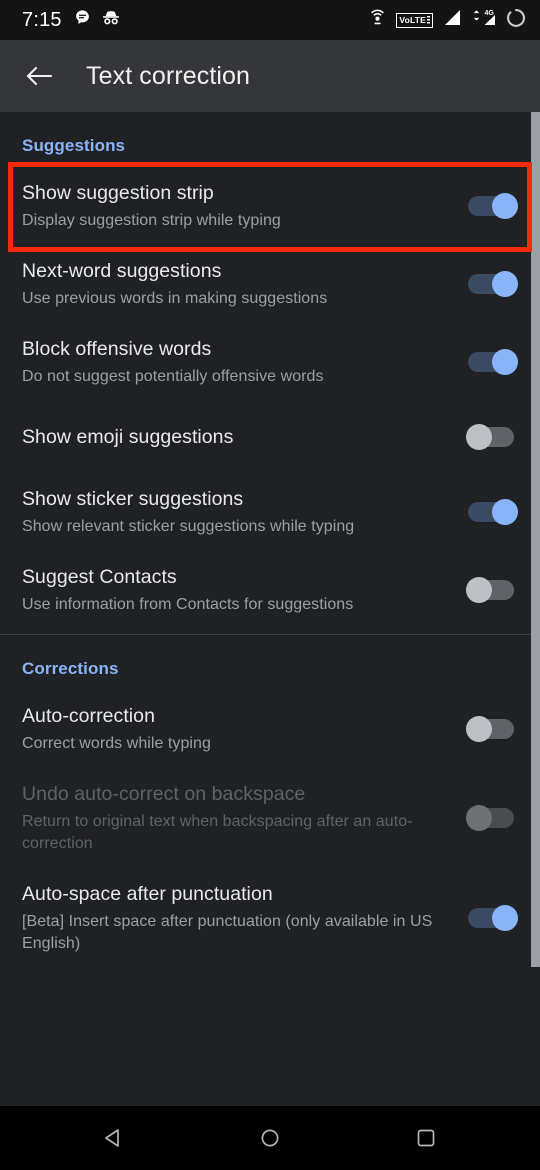  I want to click on hotspot-icon, so click(377, 20).